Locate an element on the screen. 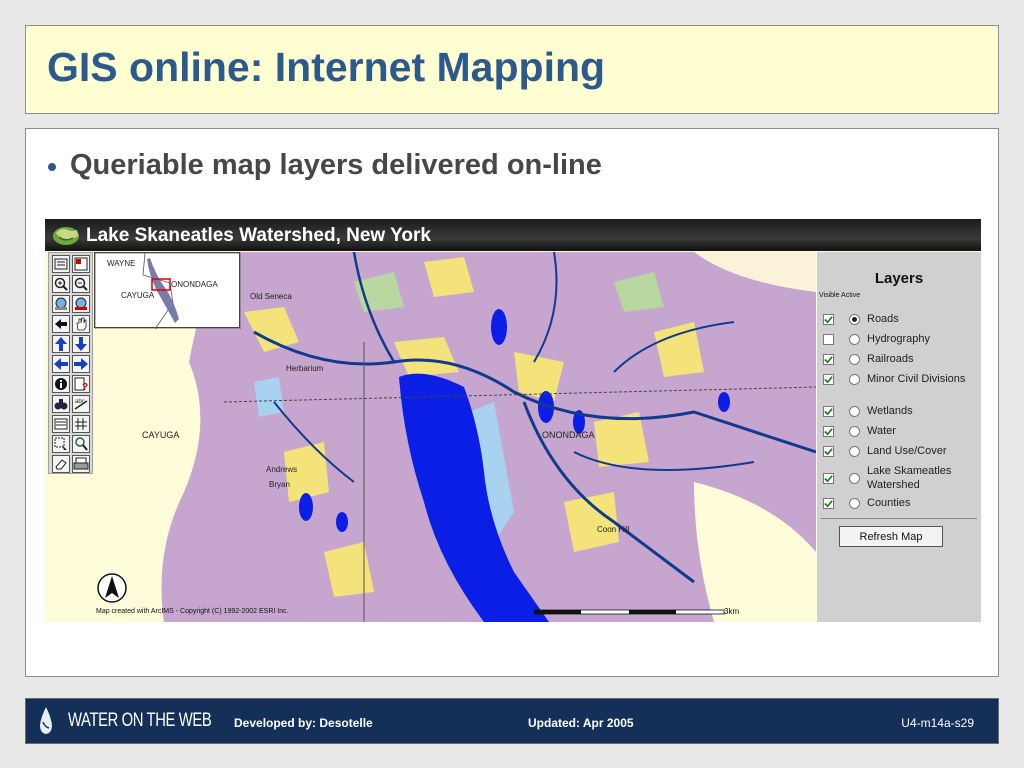 The image size is (1024, 768). title-box: GIS online: Internet Mapping is located at coordinates (512, 69).